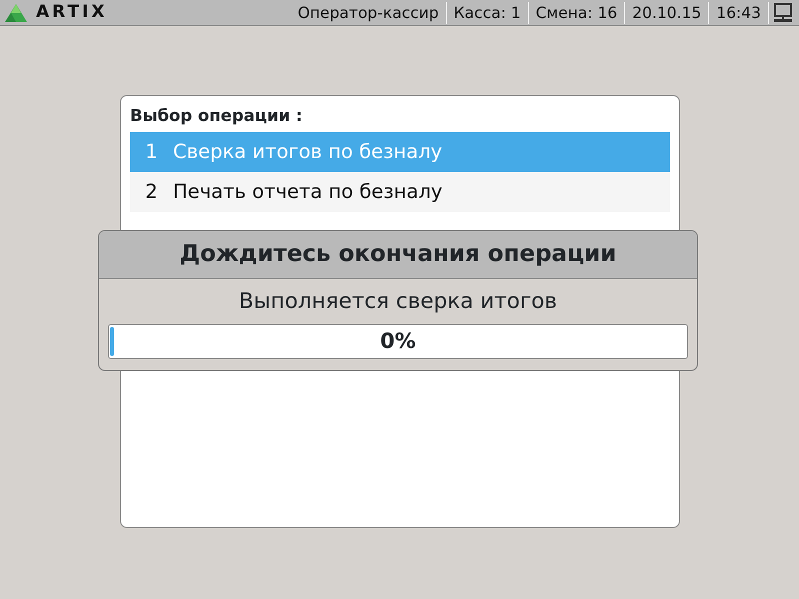  What do you see at coordinates (151, 152) in the screenshot?
I see `item-number: 1` at bounding box center [151, 152].